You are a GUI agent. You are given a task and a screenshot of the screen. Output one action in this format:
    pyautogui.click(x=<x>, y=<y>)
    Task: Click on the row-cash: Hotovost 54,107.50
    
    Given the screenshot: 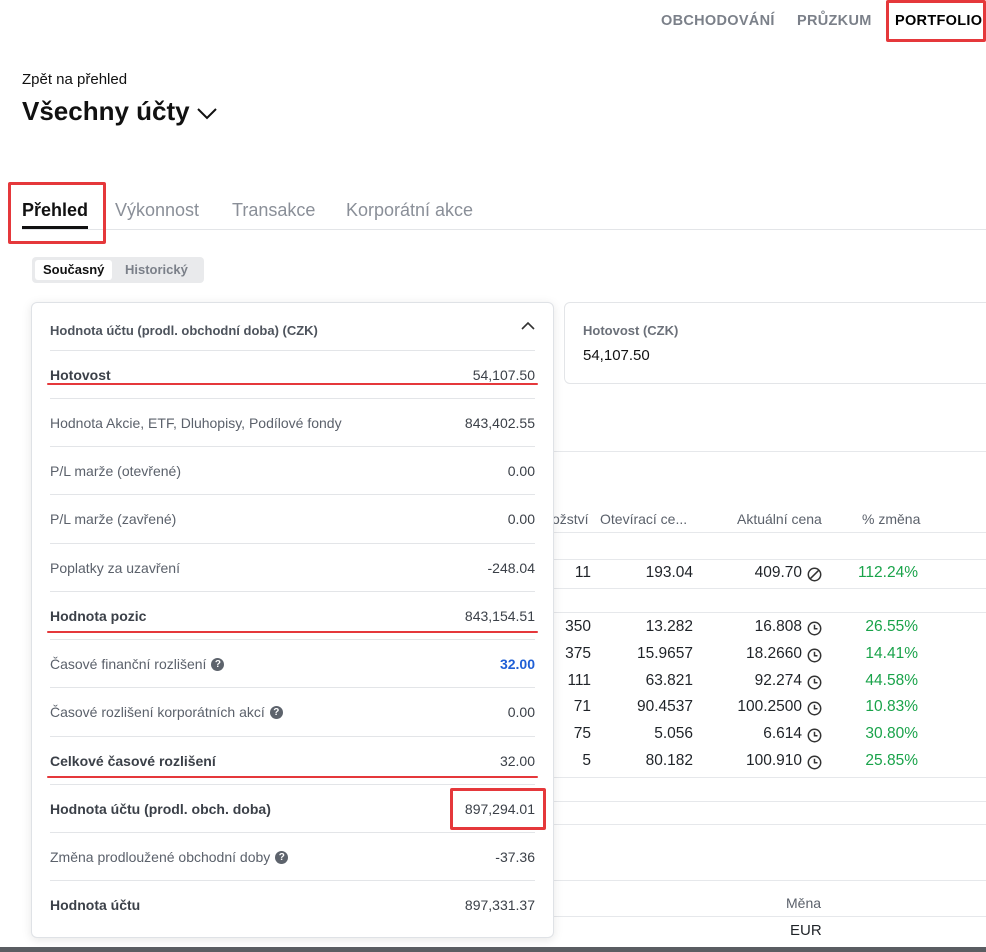 What is the action you would take?
    pyautogui.click(x=292, y=374)
    